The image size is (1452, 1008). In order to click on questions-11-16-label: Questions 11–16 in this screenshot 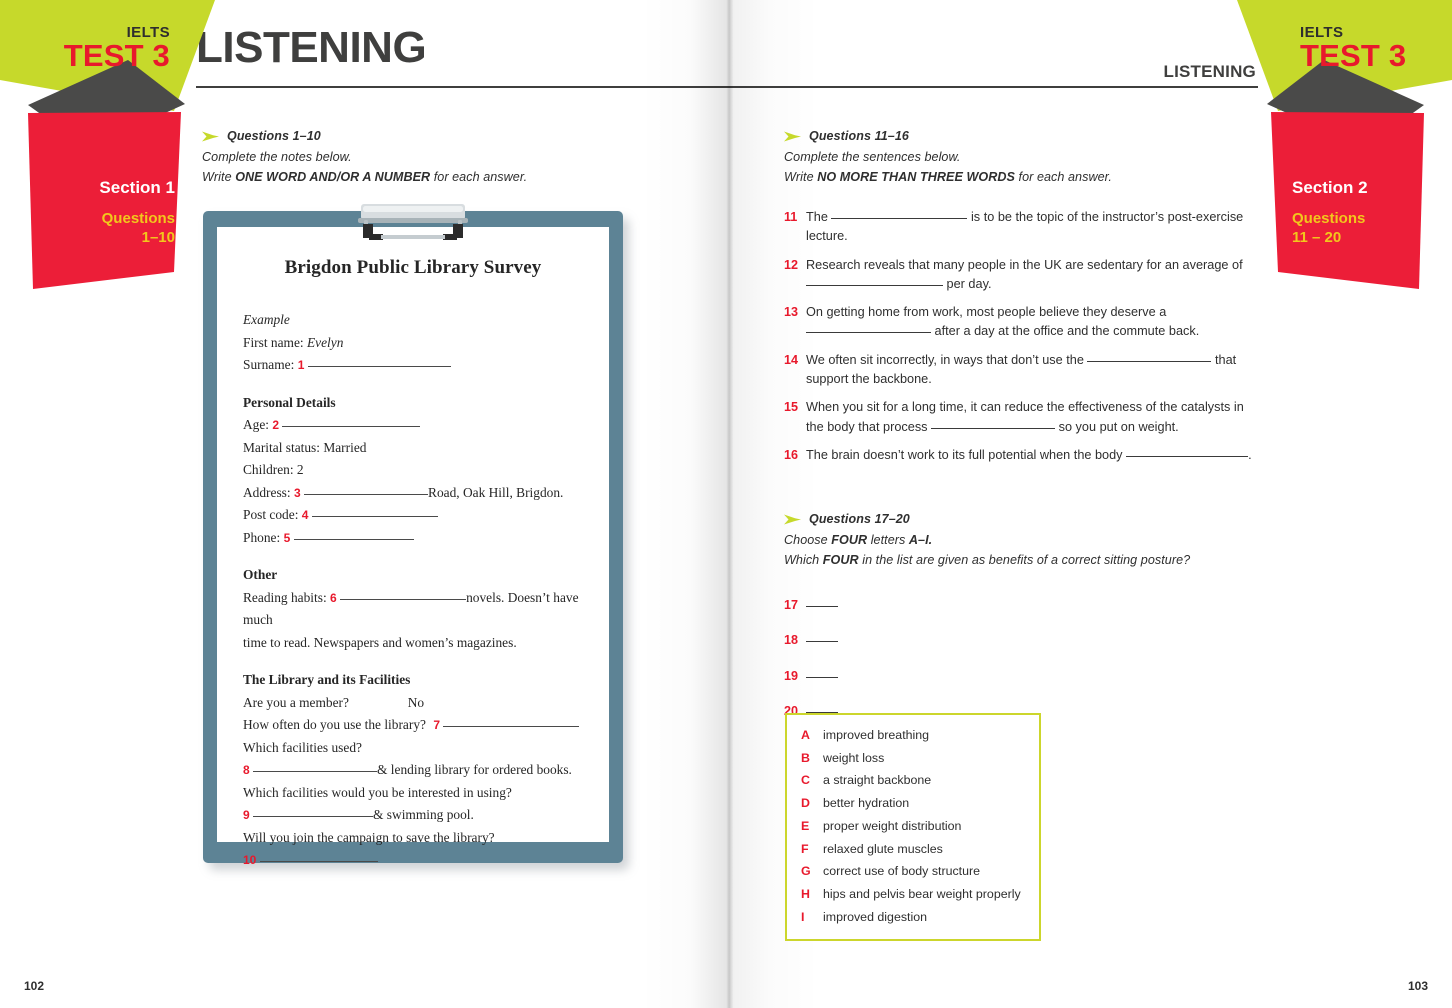, I will do `click(859, 136)`.